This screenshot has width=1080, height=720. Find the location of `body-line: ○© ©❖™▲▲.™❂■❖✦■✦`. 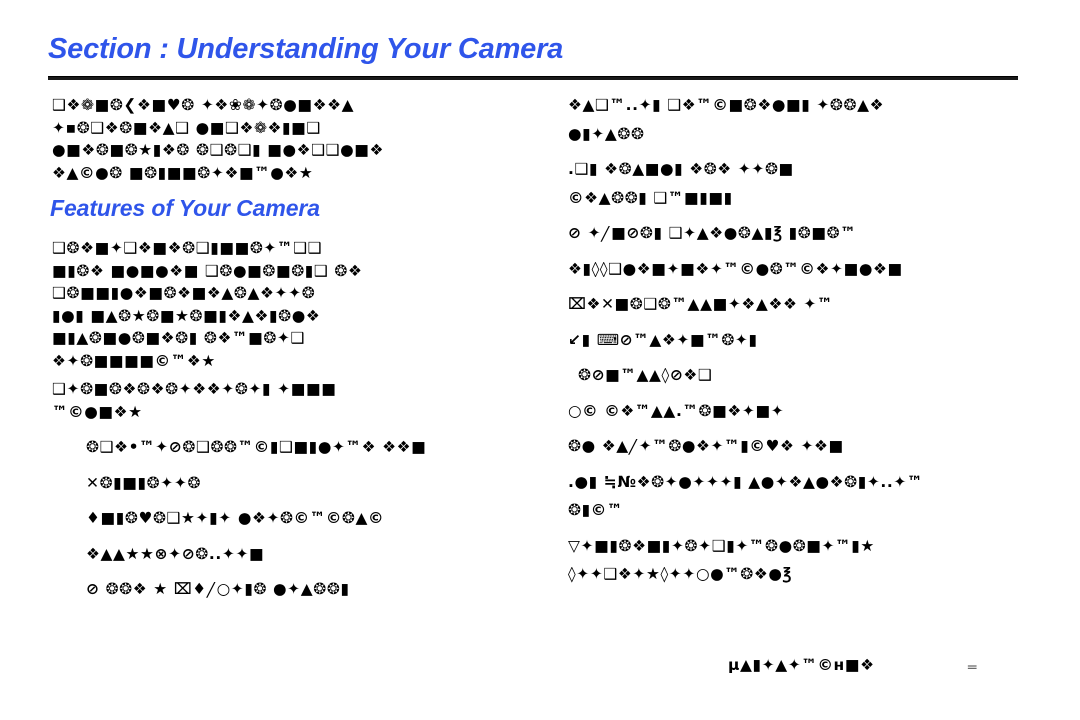

body-line: ○© ©❖™▲▲.™❂■❖✦■✦ is located at coordinates (676, 411).